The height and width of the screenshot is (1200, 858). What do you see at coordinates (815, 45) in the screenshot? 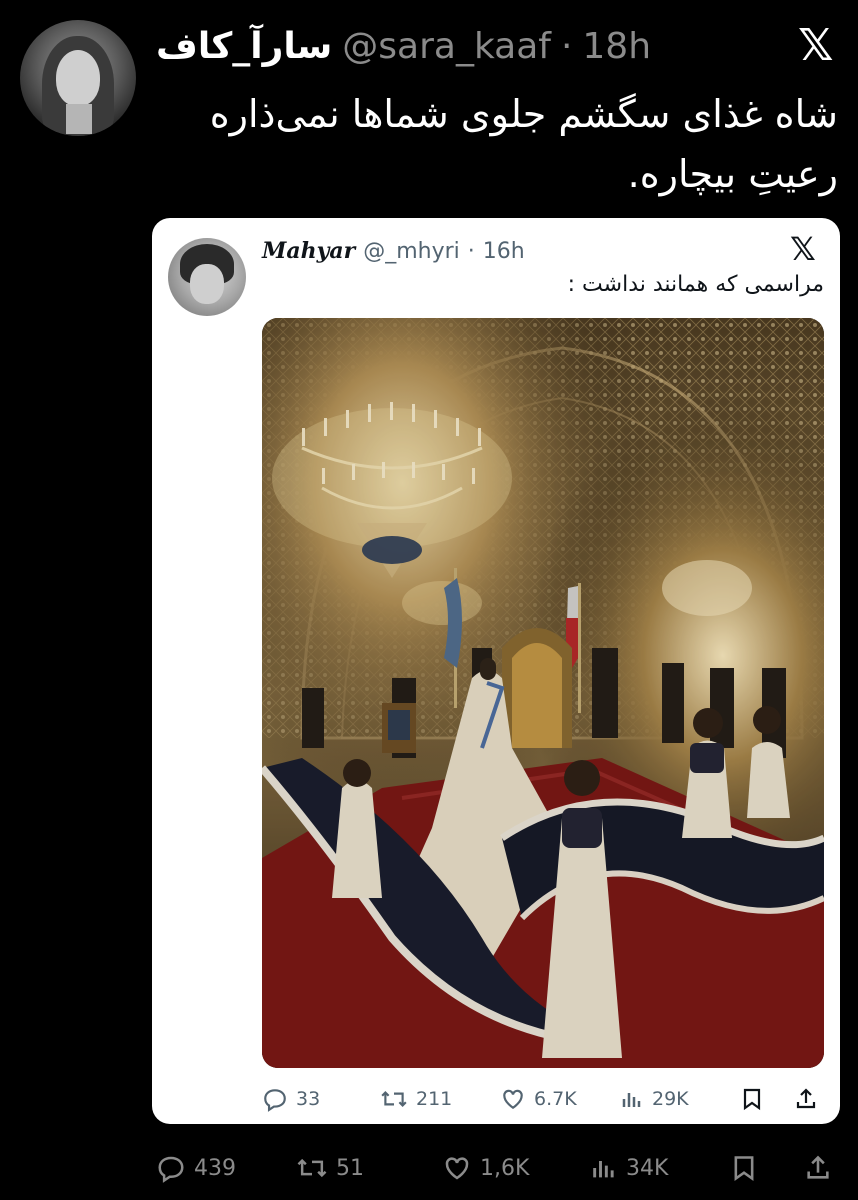
I see `x-logo-icon: 𝕏` at bounding box center [815, 45].